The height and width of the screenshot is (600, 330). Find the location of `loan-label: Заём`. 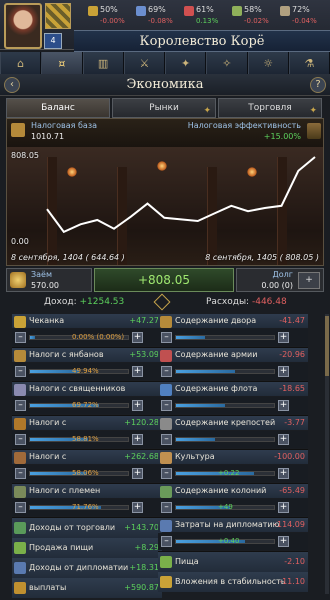

loan-label: Заём is located at coordinates (41, 274).